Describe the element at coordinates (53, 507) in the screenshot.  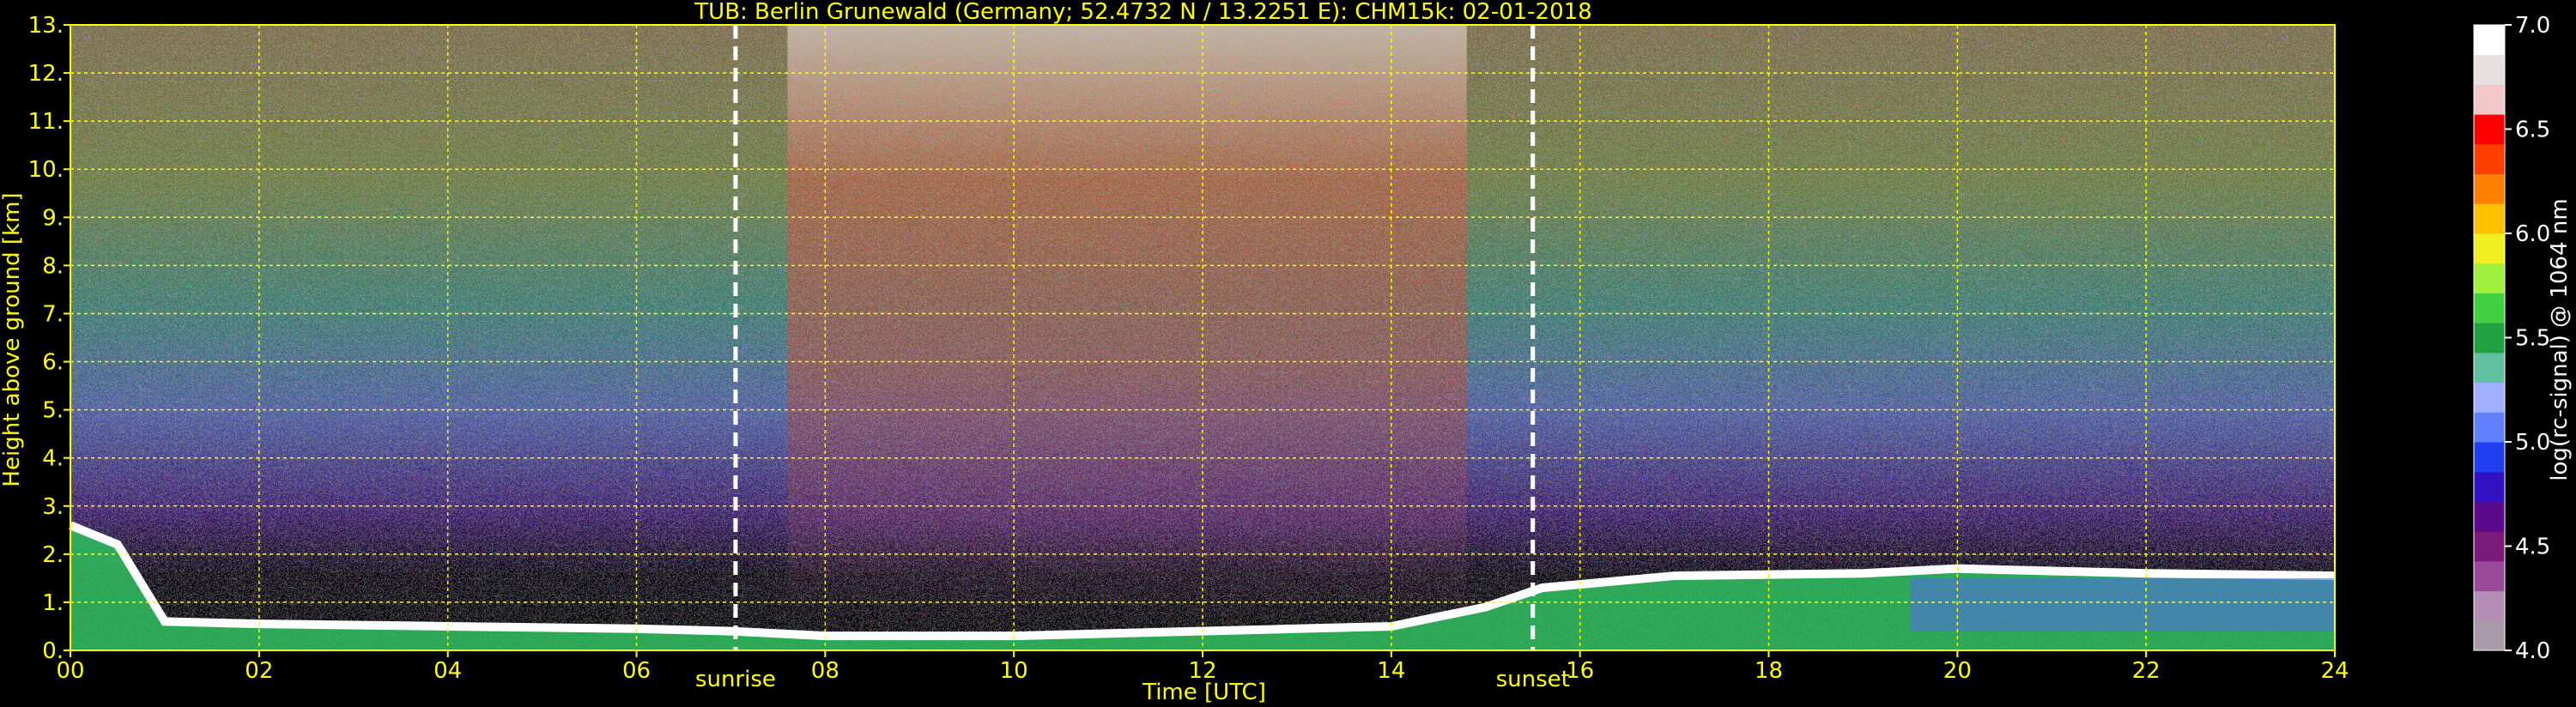
I see `y-tick-label: 3.` at that location.